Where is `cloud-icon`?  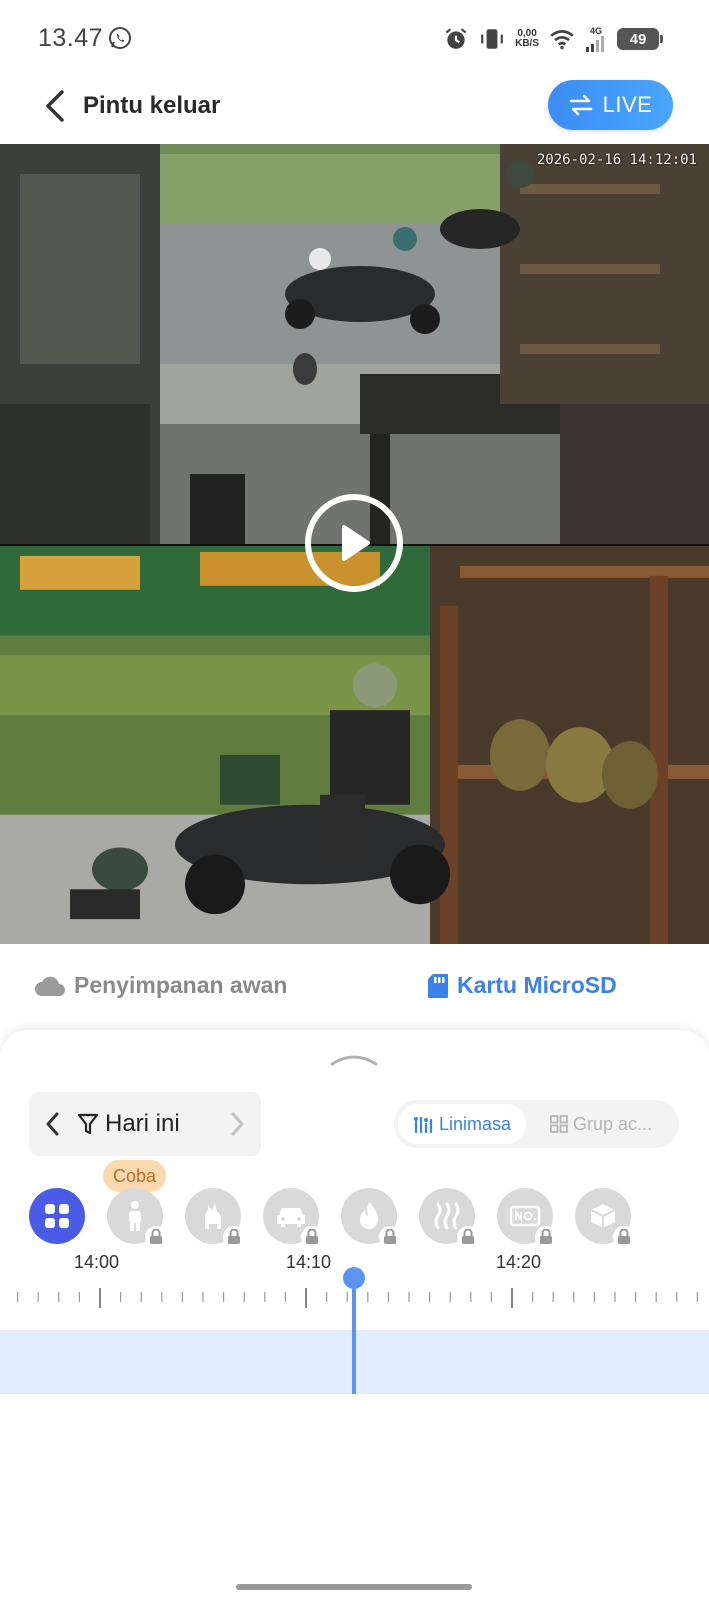 cloud-icon is located at coordinates (50, 986).